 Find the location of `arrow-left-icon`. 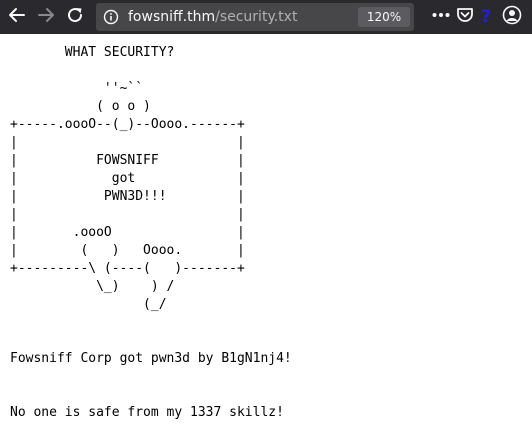

arrow-left-icon is located at coordinates (17, 17).